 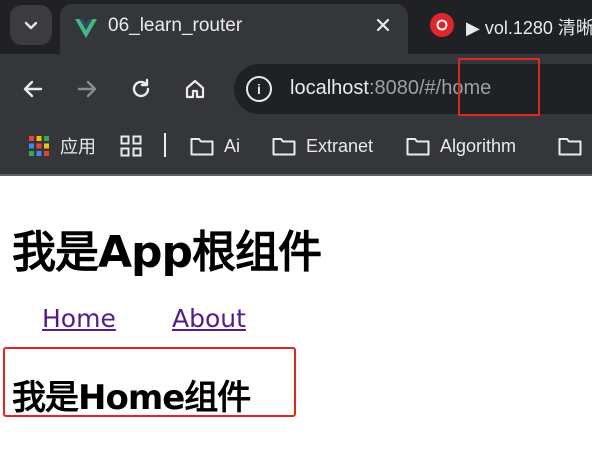 I want to click on tab-close-button, so click(x=383, y=25).